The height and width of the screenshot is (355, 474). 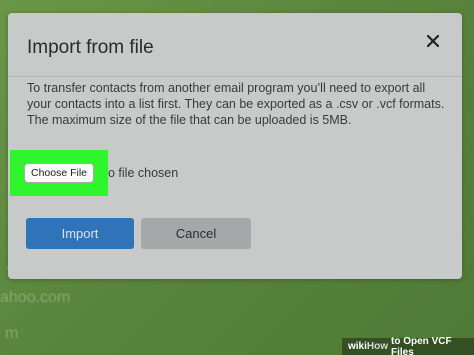 What do you see at coordinates (12, 333) in the screenshot?
I see `background-text: m` at bounding box center [12, 333].